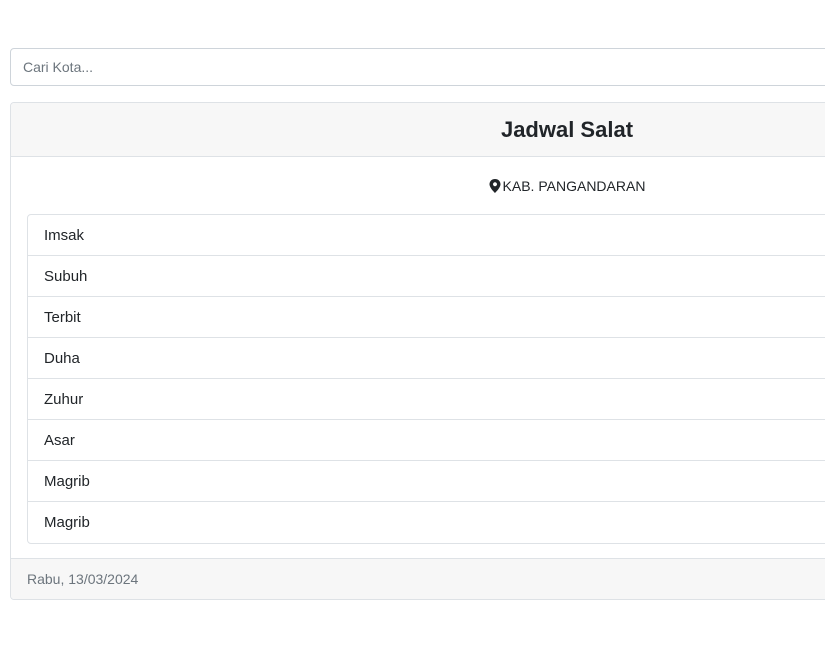 The image size is (825, 660). Describe the element at coordinates (83, 579) in the screenshot. I see `footer-date: Rabu, 13/03/2024` at that location.